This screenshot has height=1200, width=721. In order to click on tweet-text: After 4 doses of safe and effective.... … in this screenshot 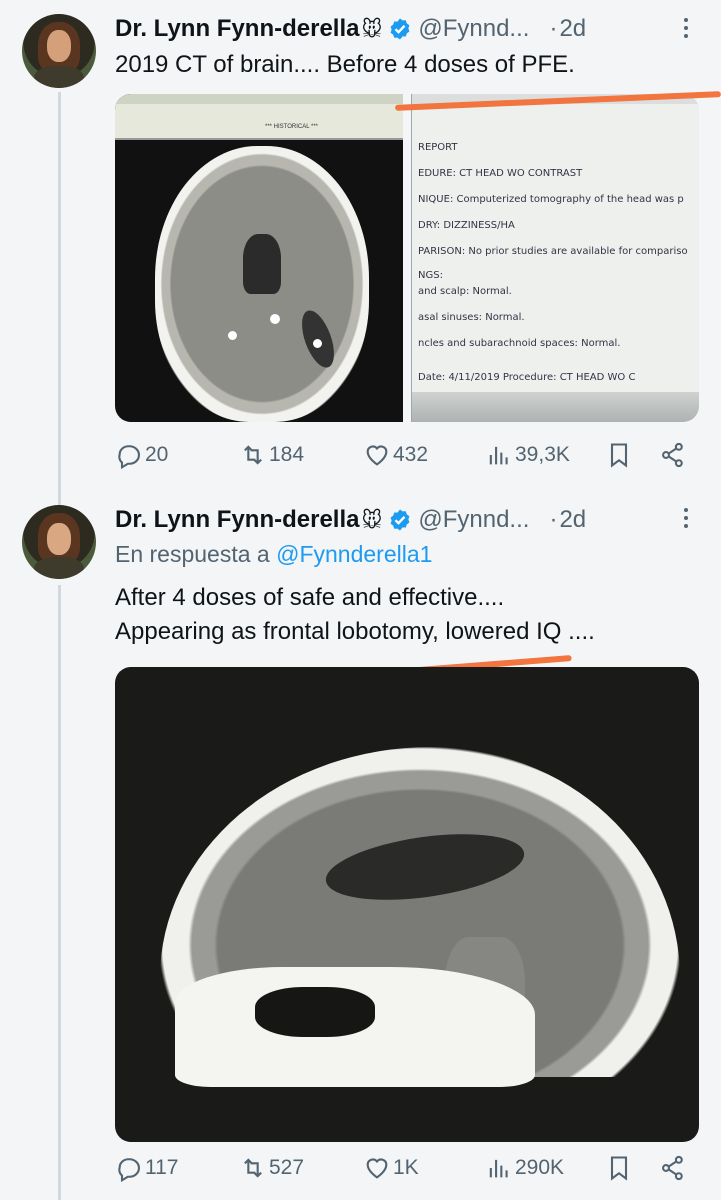, I will do `click(355, 615)`.